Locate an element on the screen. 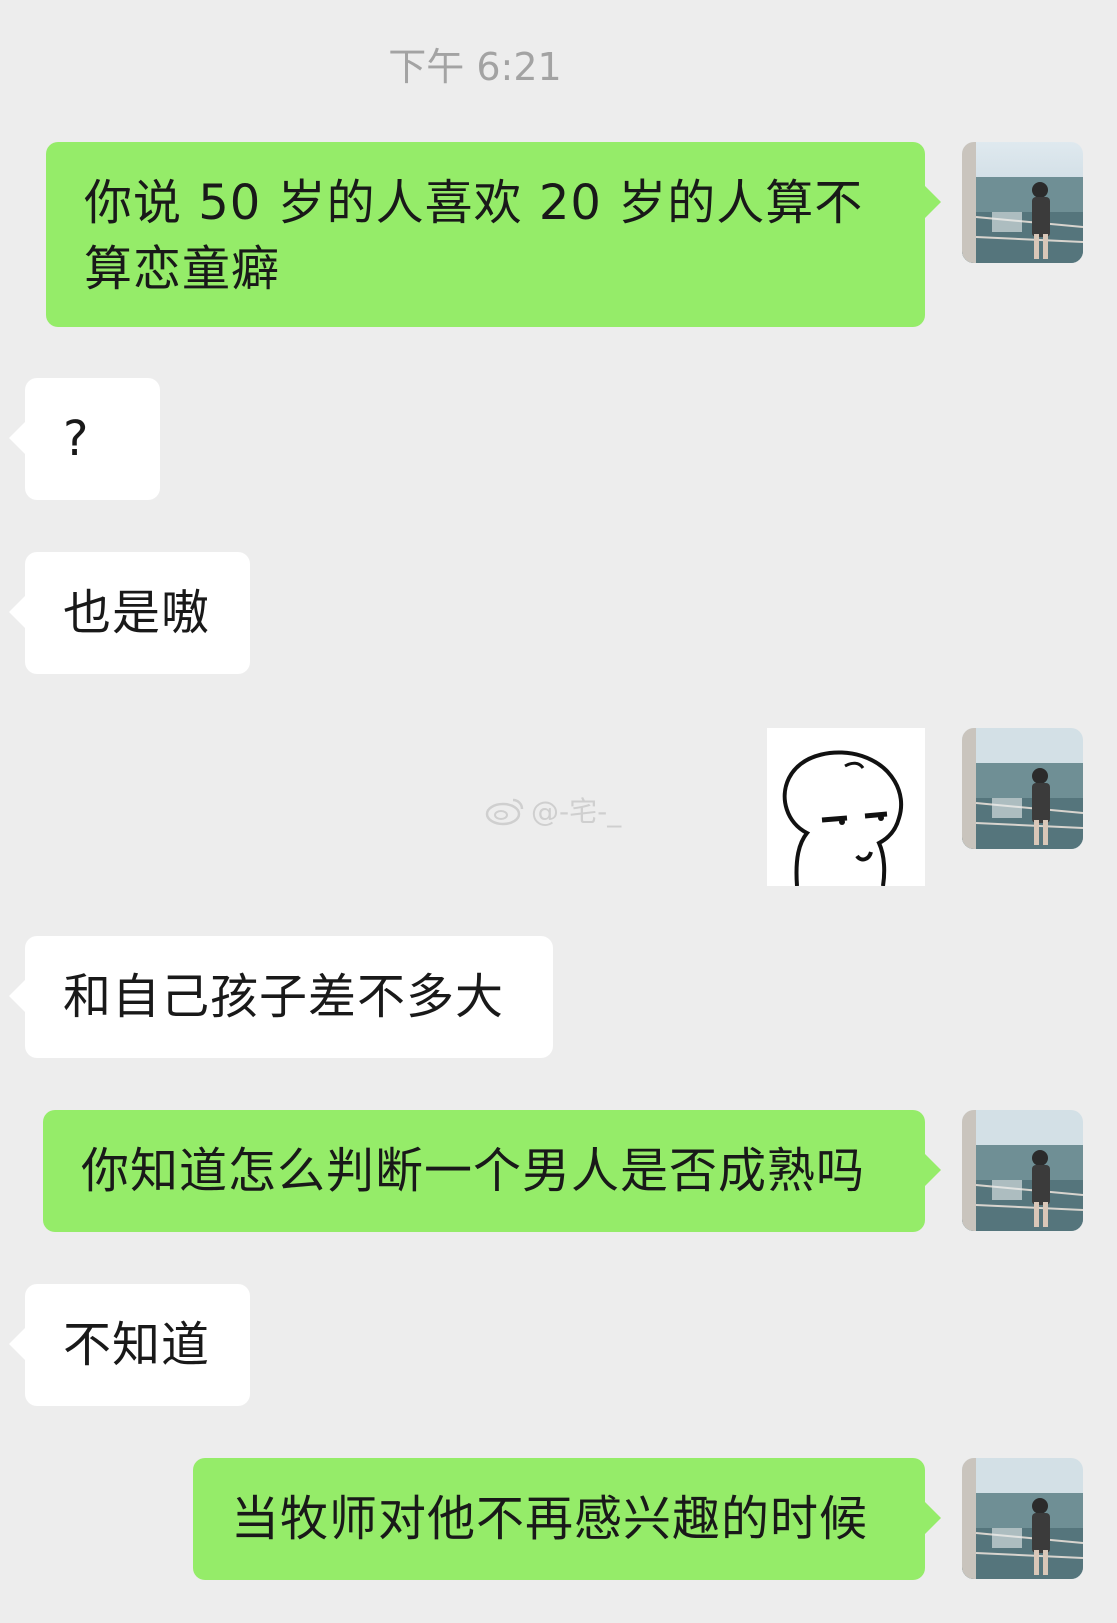 This screenshot has width=1117, height=1623. message-text: 你说 50 岁的人喜欢 20 岁的人算不算恋童癖 is located at coordinates (474, 236).